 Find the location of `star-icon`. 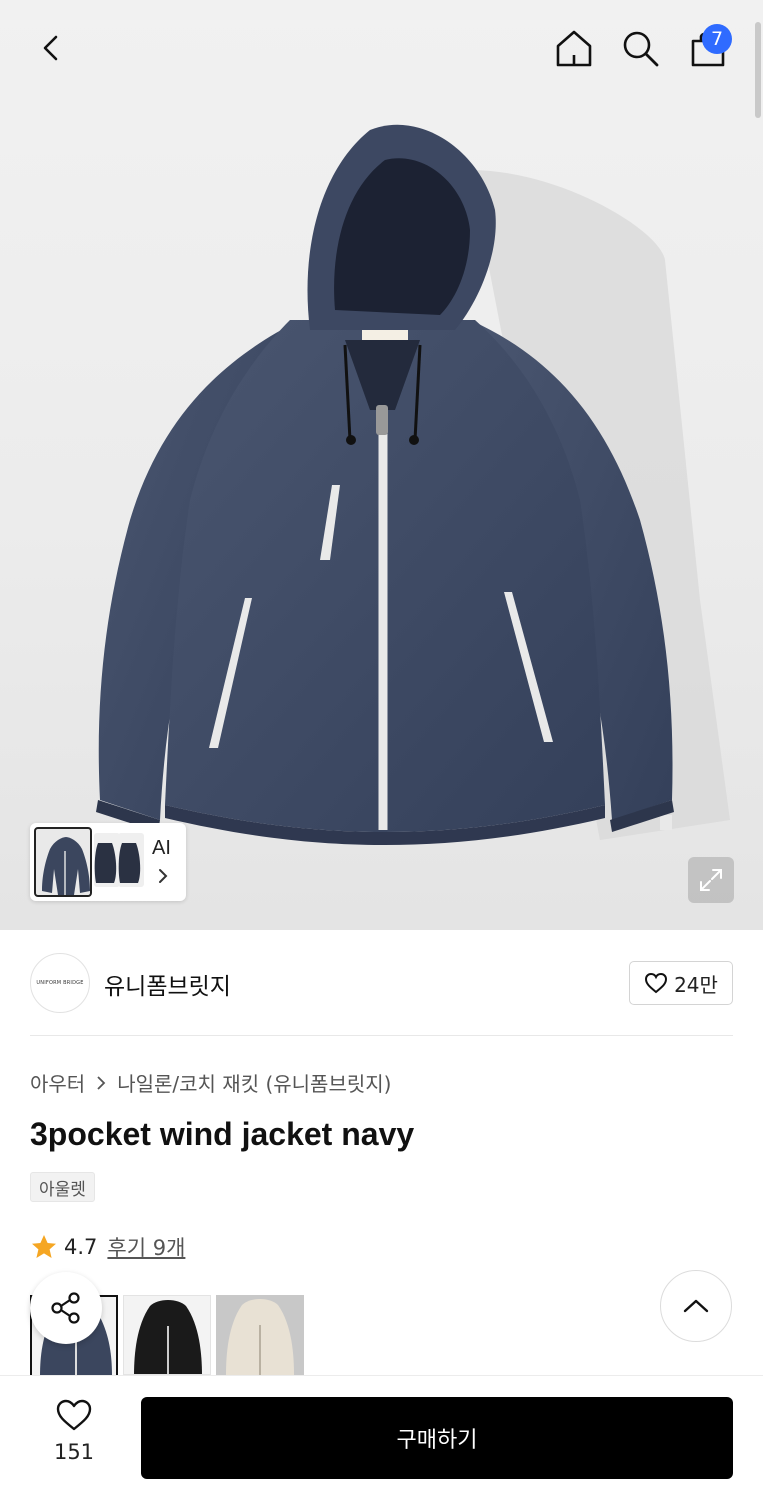

star-icon is located at coordinates (44, 1246).